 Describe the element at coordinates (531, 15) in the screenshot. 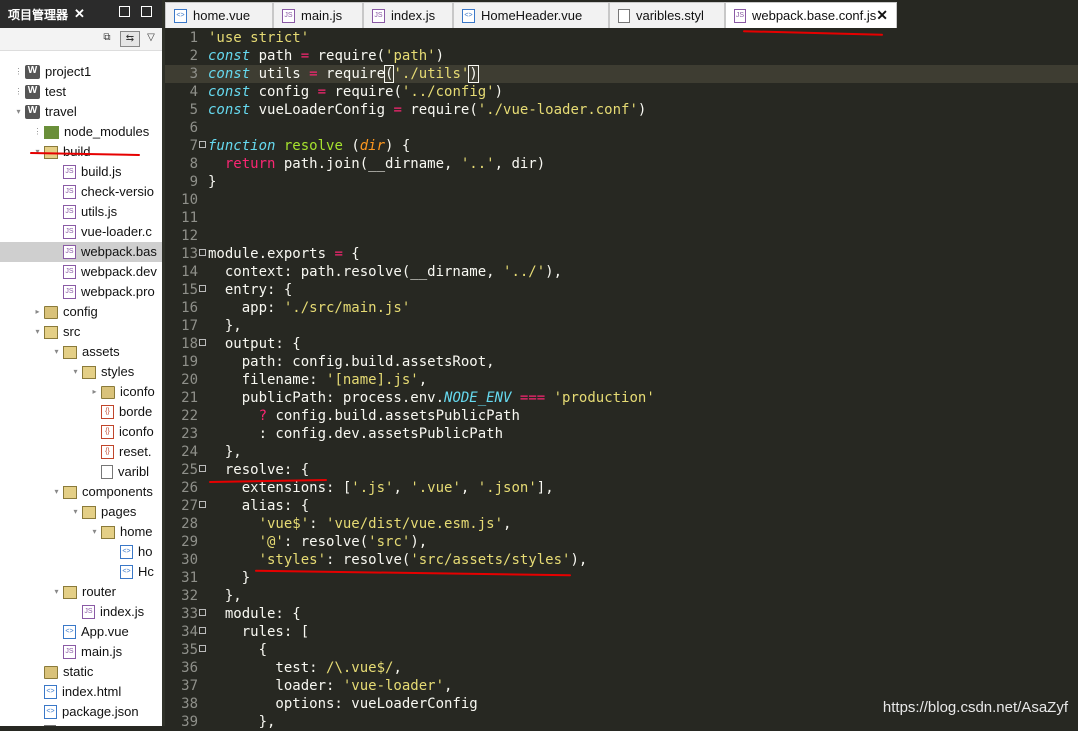

I see `editor-tab: <> HomeHeader.vue` at that location.